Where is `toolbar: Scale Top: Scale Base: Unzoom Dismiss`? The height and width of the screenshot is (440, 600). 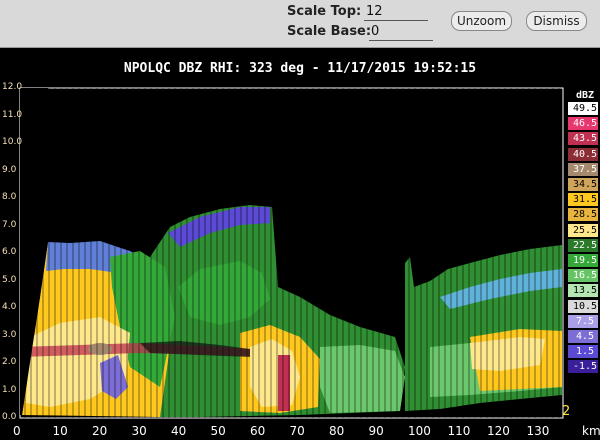 toolbar: Scale Top: Scale Base: Unzoom Dismiss is located at coordinates (300, 24).